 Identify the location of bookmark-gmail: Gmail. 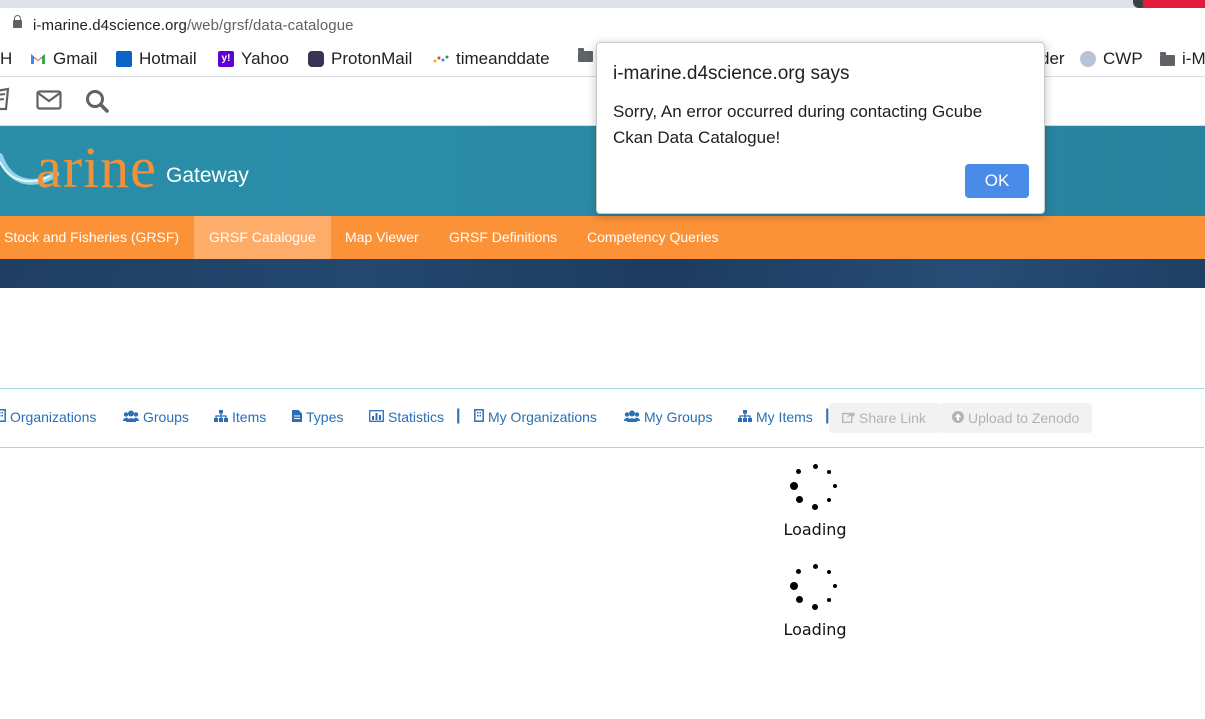
(63, 59).